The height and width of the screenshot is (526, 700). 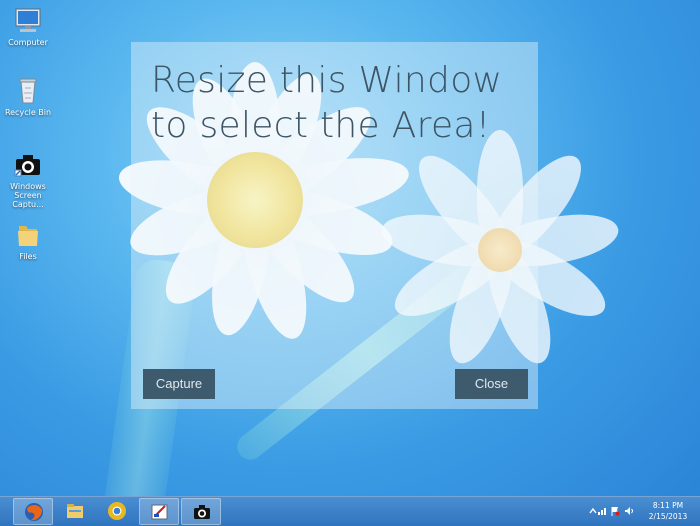 I want to click on taskbar-file-explorer, so click(x=75, y=511).